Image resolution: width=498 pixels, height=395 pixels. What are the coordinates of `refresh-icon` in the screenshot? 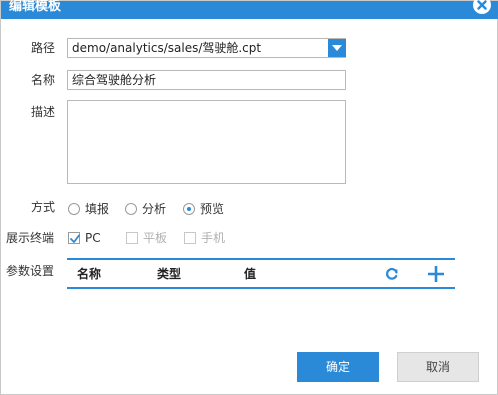 It's located at (392, 274).